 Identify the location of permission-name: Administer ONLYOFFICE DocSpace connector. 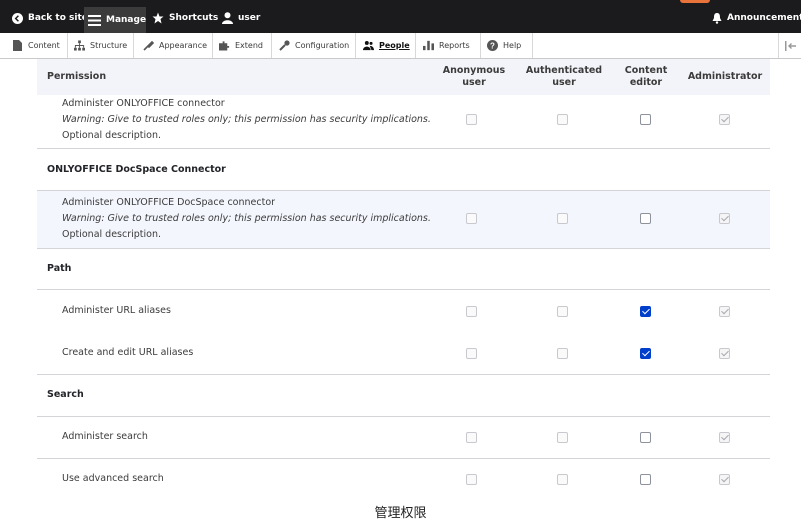
(169, 202).